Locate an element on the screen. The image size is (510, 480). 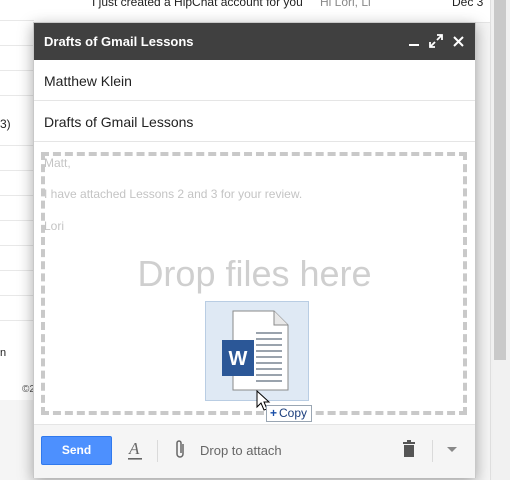
to-recipient: Matthew Klein is located at coordinates (88, 81).